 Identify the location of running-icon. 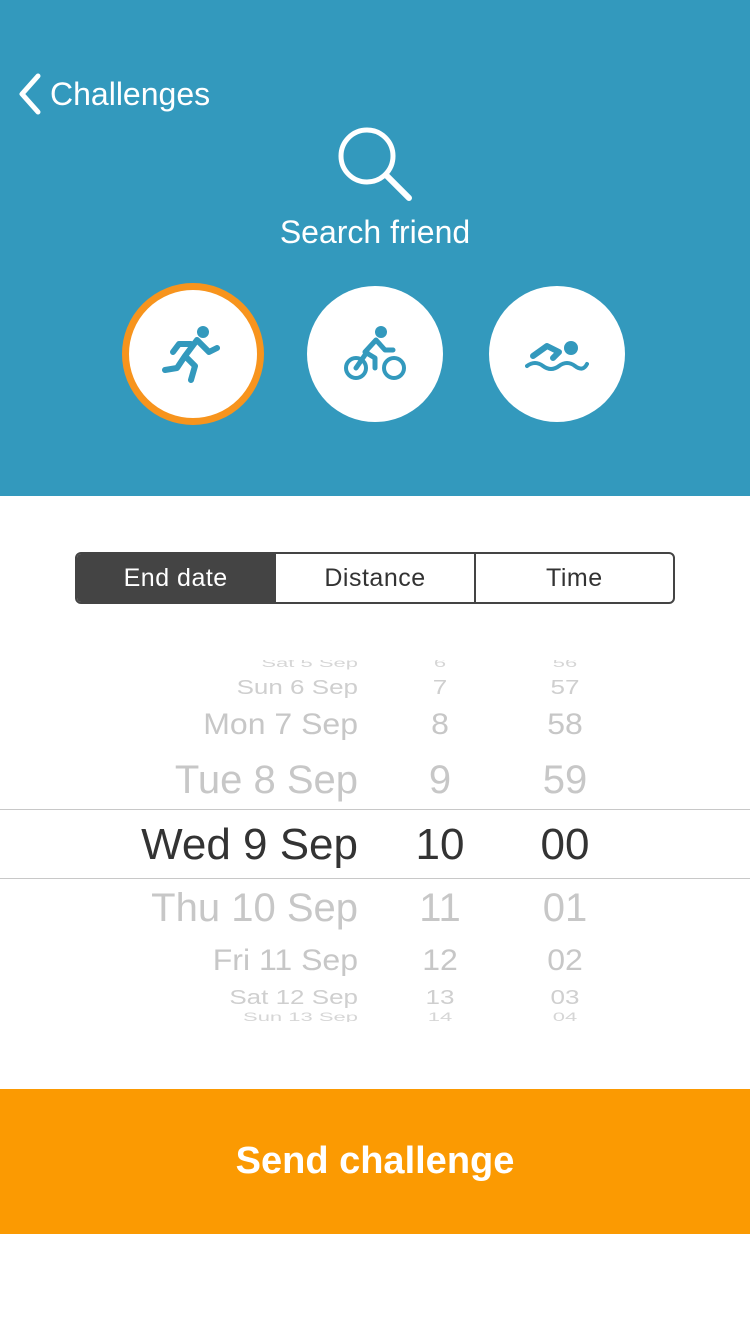
(191, 354).